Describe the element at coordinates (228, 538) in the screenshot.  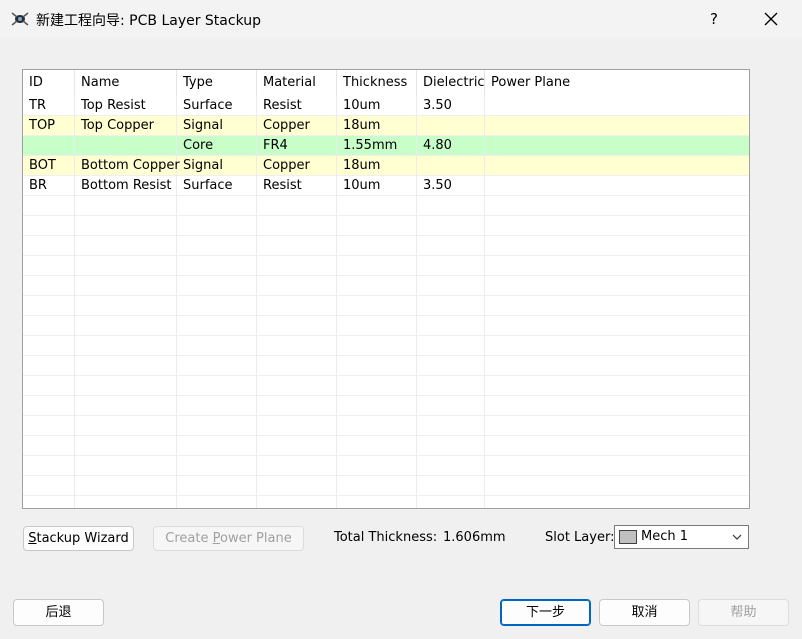
I see `create-power-plane-button: Create Power Plane` at that location.